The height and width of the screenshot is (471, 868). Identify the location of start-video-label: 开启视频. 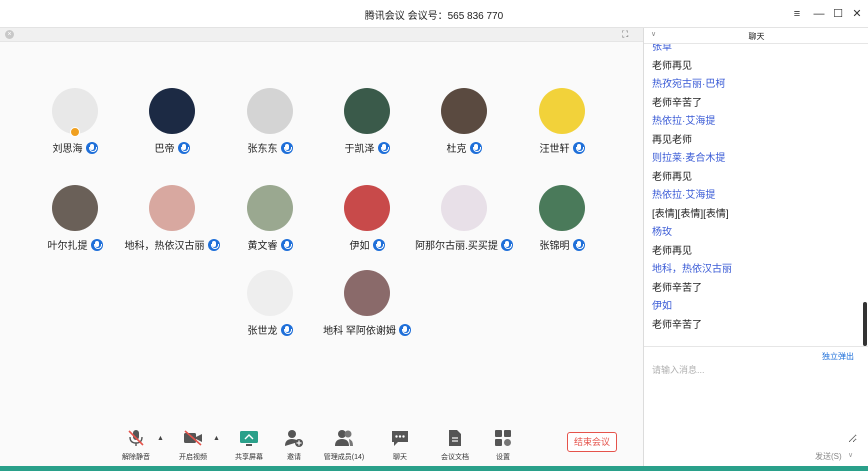
(193, 457).